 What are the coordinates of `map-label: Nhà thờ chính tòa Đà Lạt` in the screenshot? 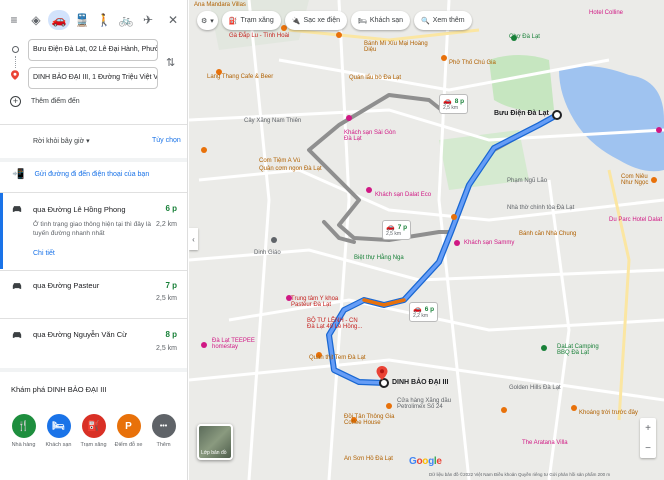 It's located at (541, 208).